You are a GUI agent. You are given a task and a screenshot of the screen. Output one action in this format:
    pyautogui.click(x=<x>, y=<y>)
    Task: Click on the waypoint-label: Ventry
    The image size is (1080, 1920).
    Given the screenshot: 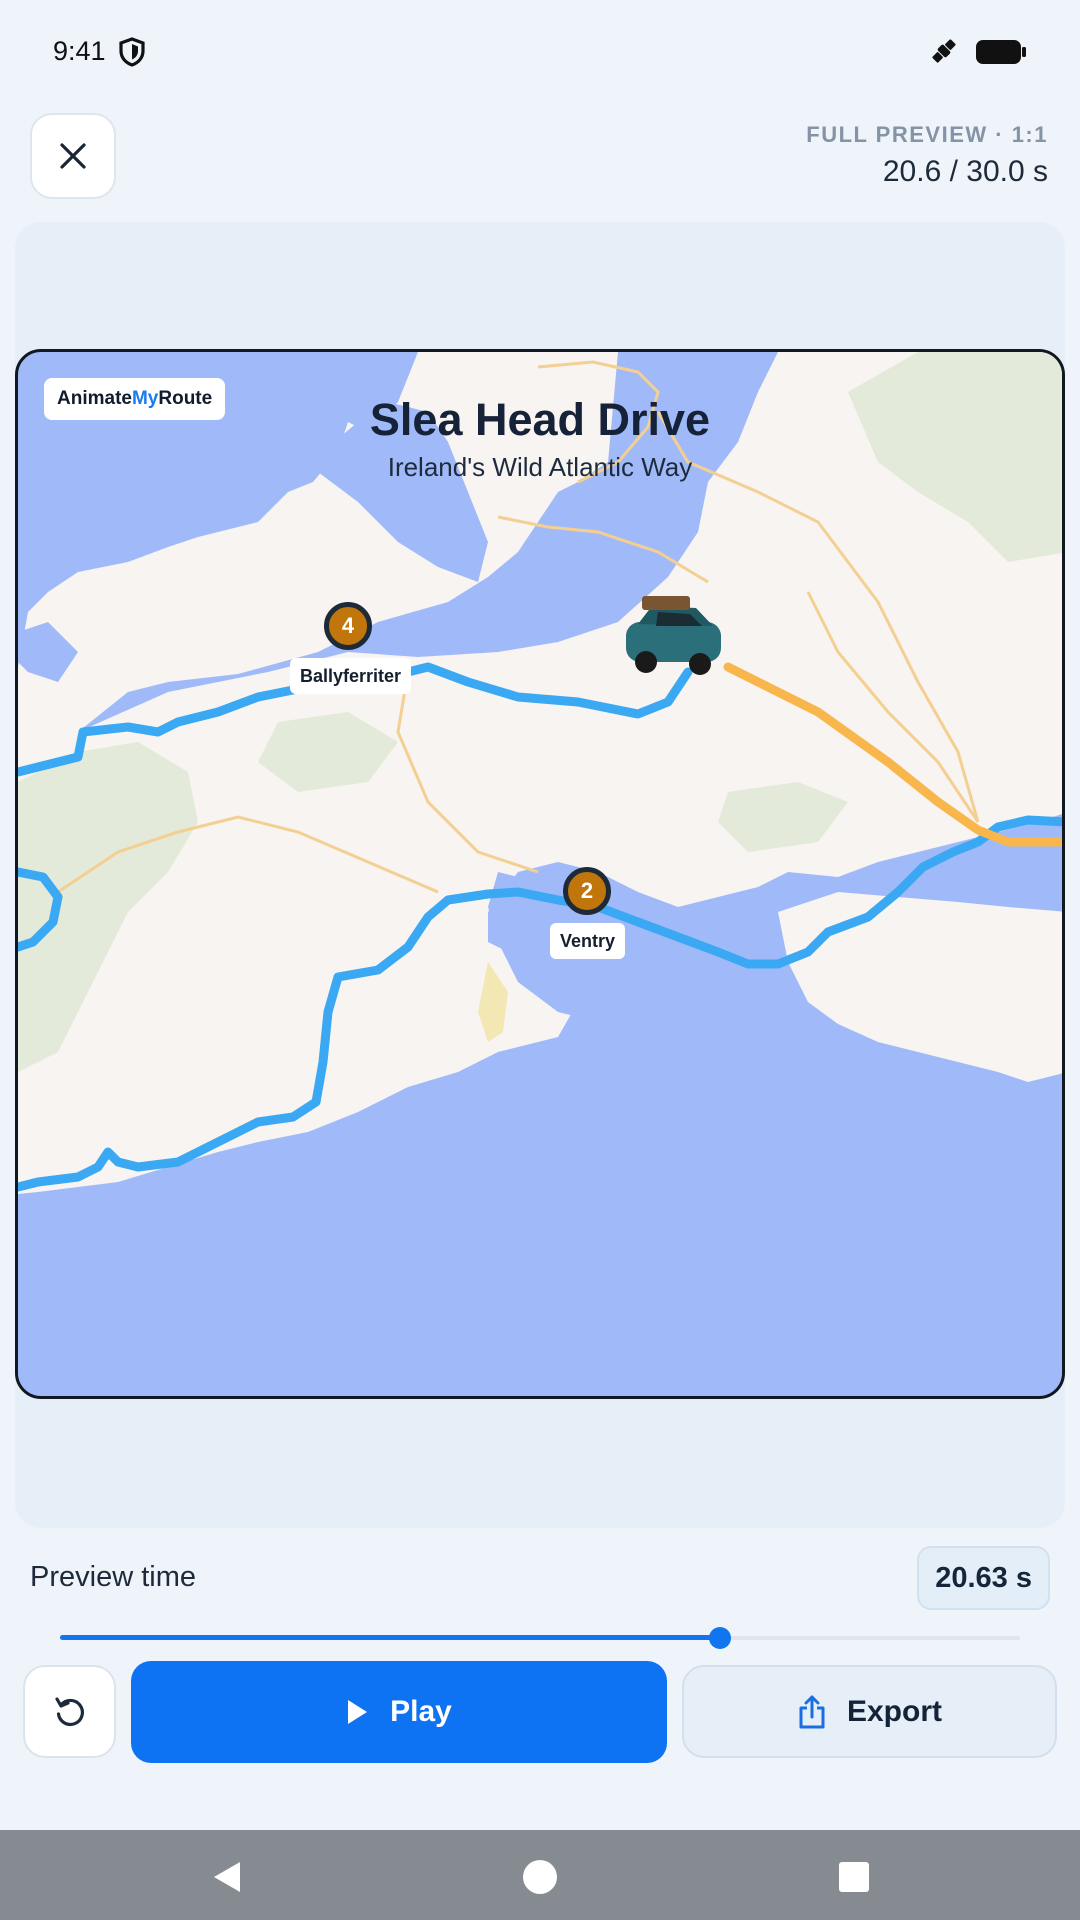 What is the action you would take?
    pyautogui.click(x=588, y=941)
    